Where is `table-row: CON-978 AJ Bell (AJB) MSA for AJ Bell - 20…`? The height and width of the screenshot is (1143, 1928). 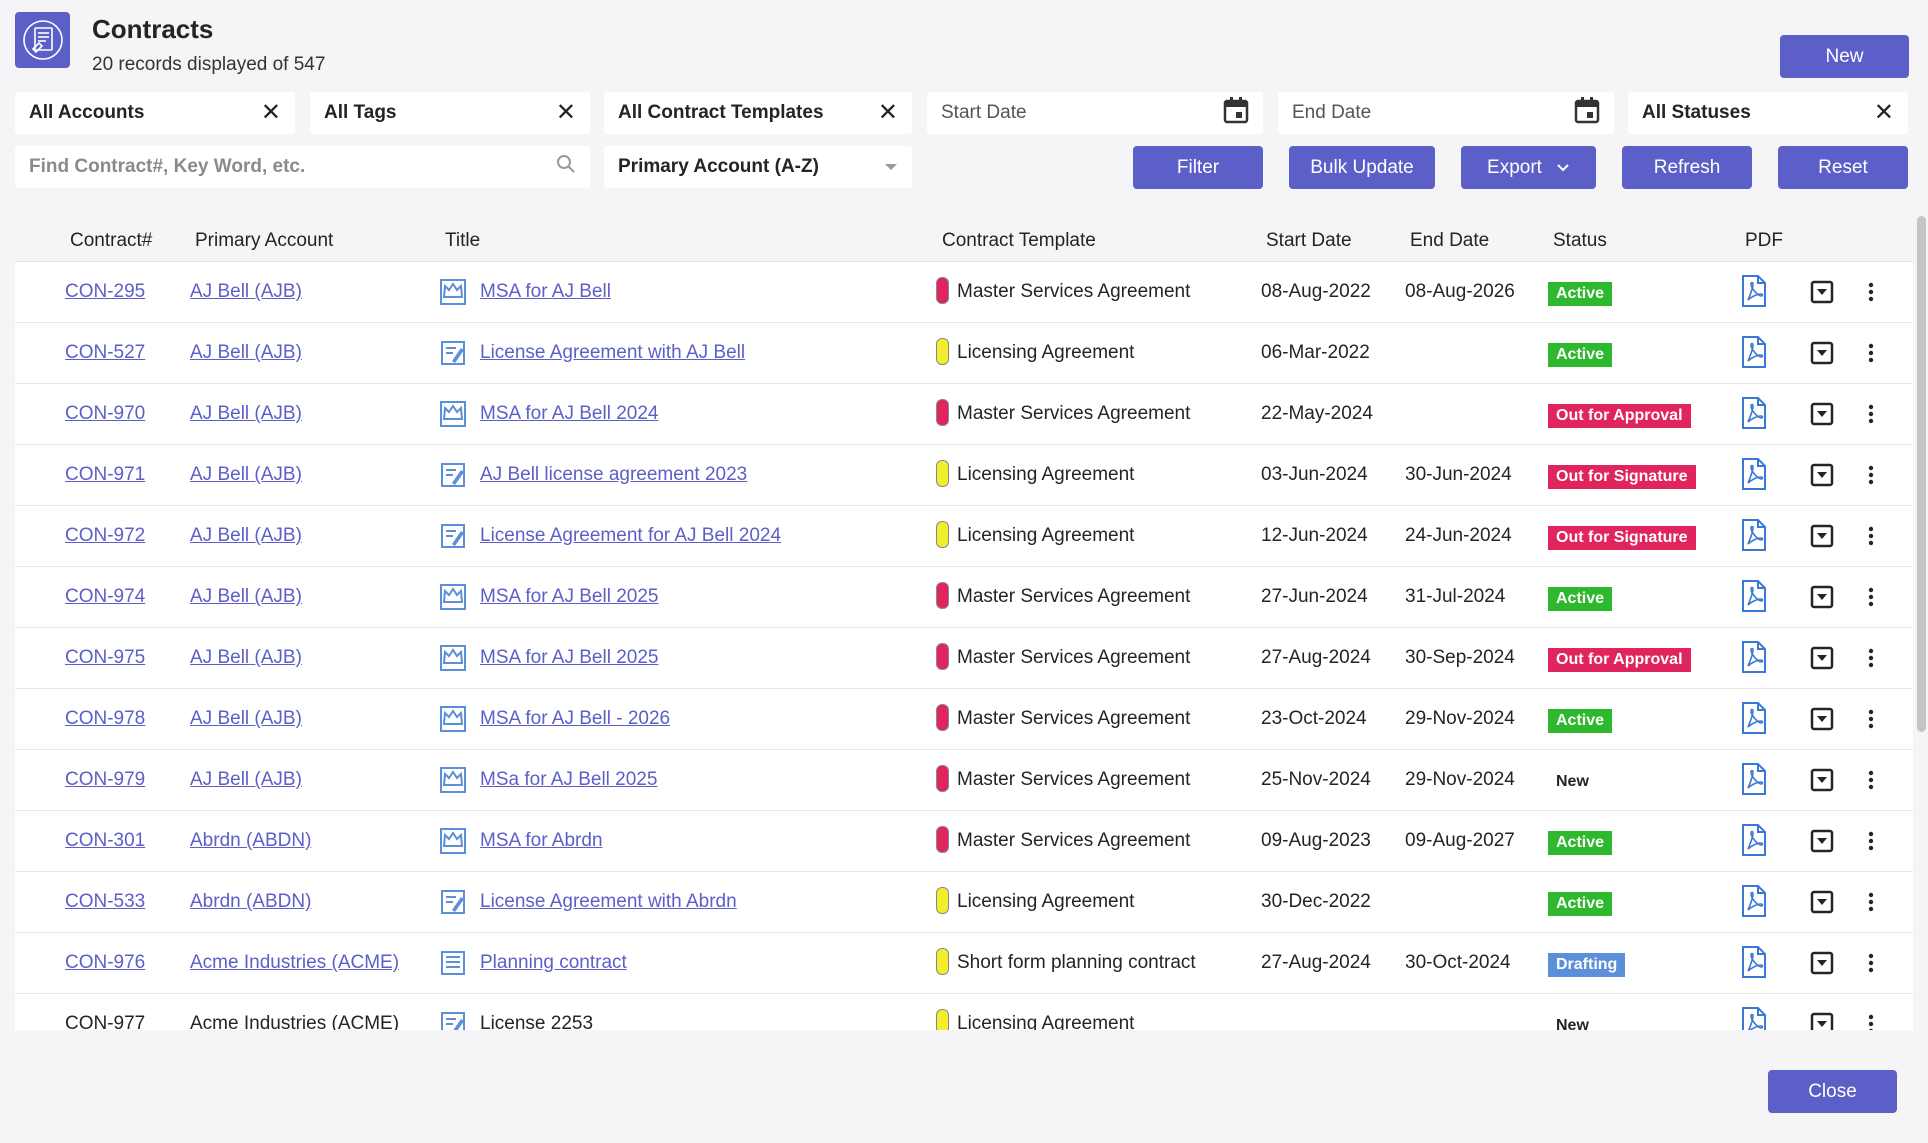
table-row: CON-978 AJ Bell (AJB) MSA for AJ Bell - 20… is located at coordinates (964, 719).